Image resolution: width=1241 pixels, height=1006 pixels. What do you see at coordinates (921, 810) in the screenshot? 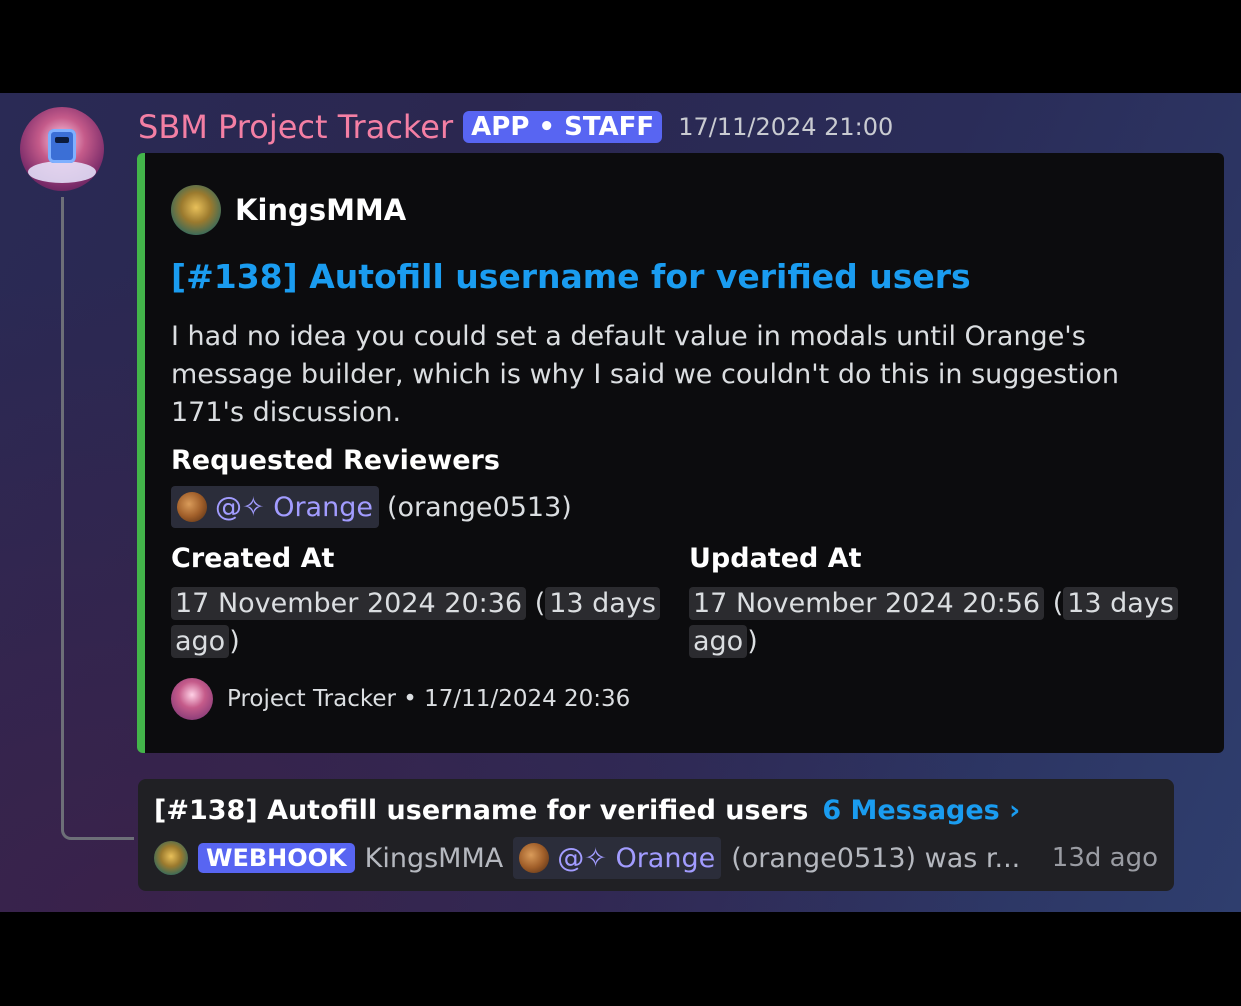
I see `thread-messages-link: 6 Messages ›` at bounding box center [921, 810].